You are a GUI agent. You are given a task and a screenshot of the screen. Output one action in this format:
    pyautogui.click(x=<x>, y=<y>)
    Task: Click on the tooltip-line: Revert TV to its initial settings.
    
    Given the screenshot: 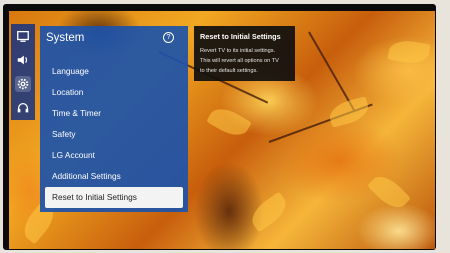 What is the action you would take?
    pyautogui.click(x=238, y=51)
    